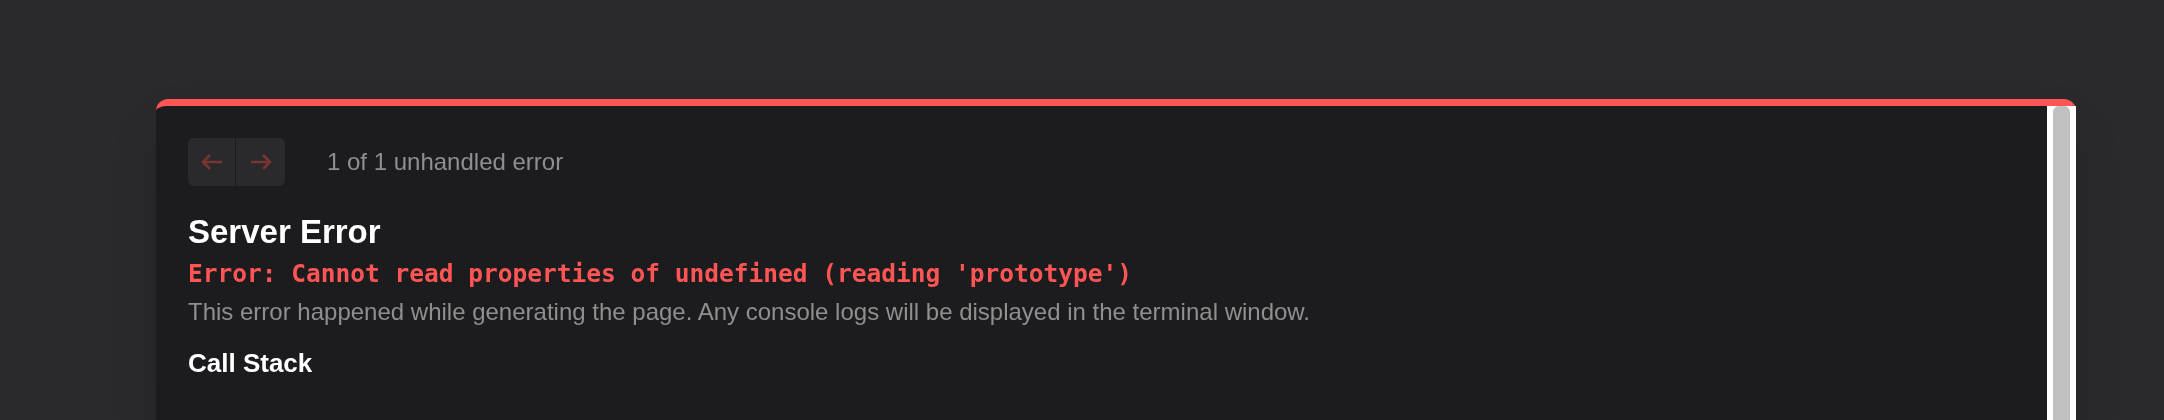 This screenshot has width=2164, height=420. I want to click on left-arrow-icon, so click(211, 162).